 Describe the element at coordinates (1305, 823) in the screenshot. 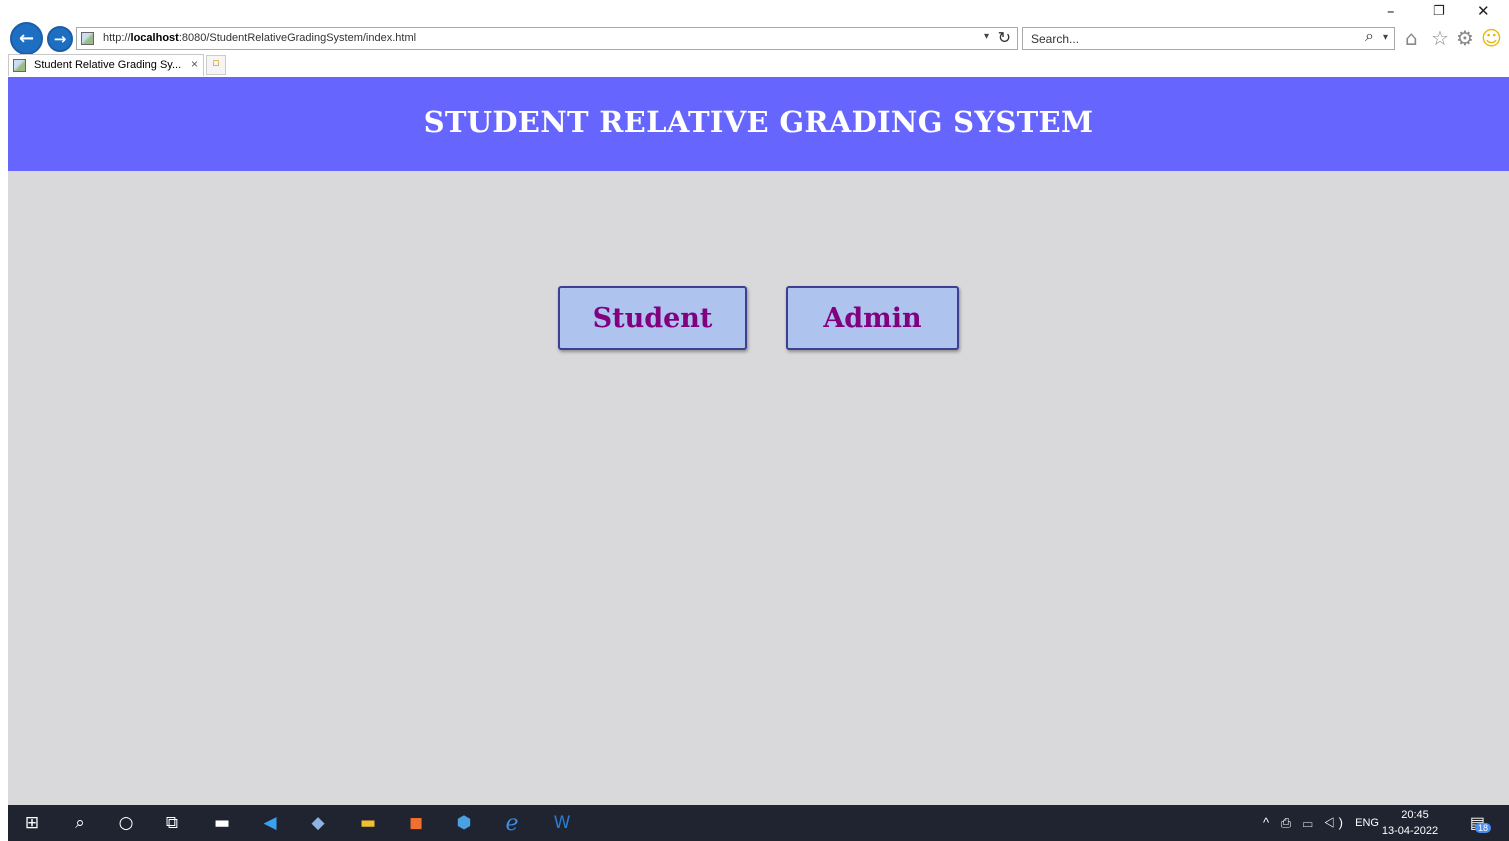

I see `tray-icons: ^ ⎙ ▭ ◁)` at that location.